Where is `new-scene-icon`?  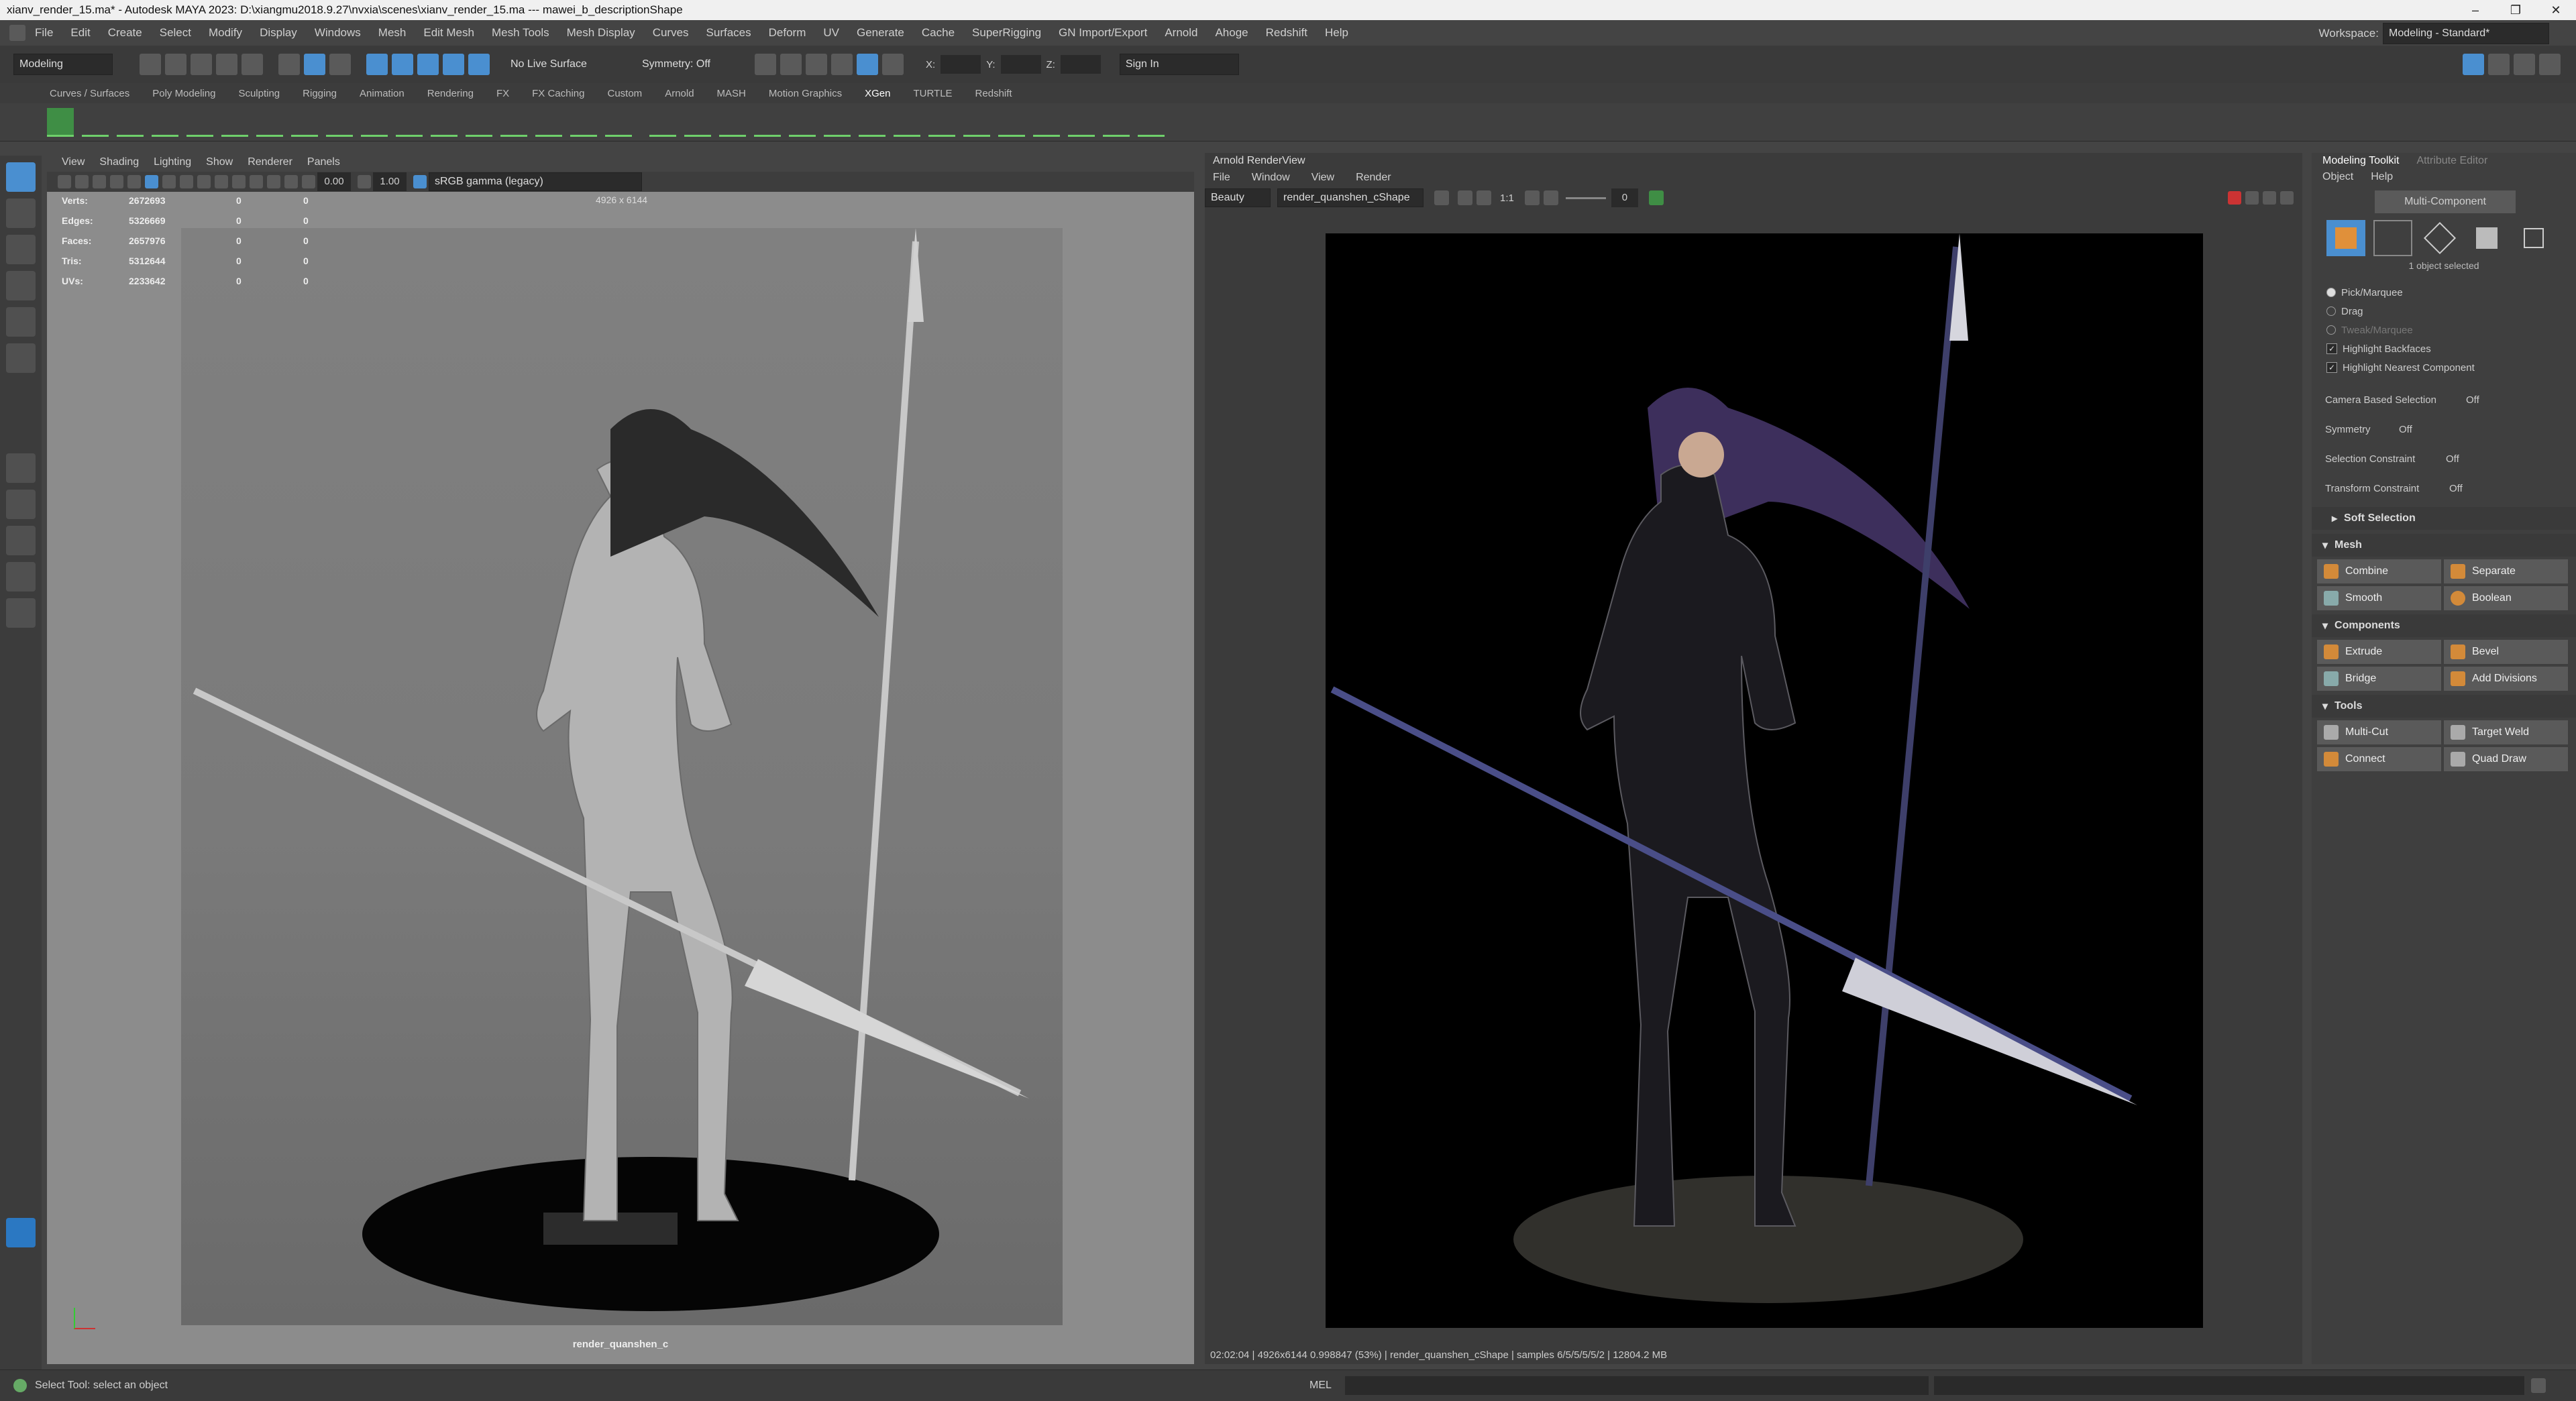 new-scene-icon is located at coordinates (150, 64).